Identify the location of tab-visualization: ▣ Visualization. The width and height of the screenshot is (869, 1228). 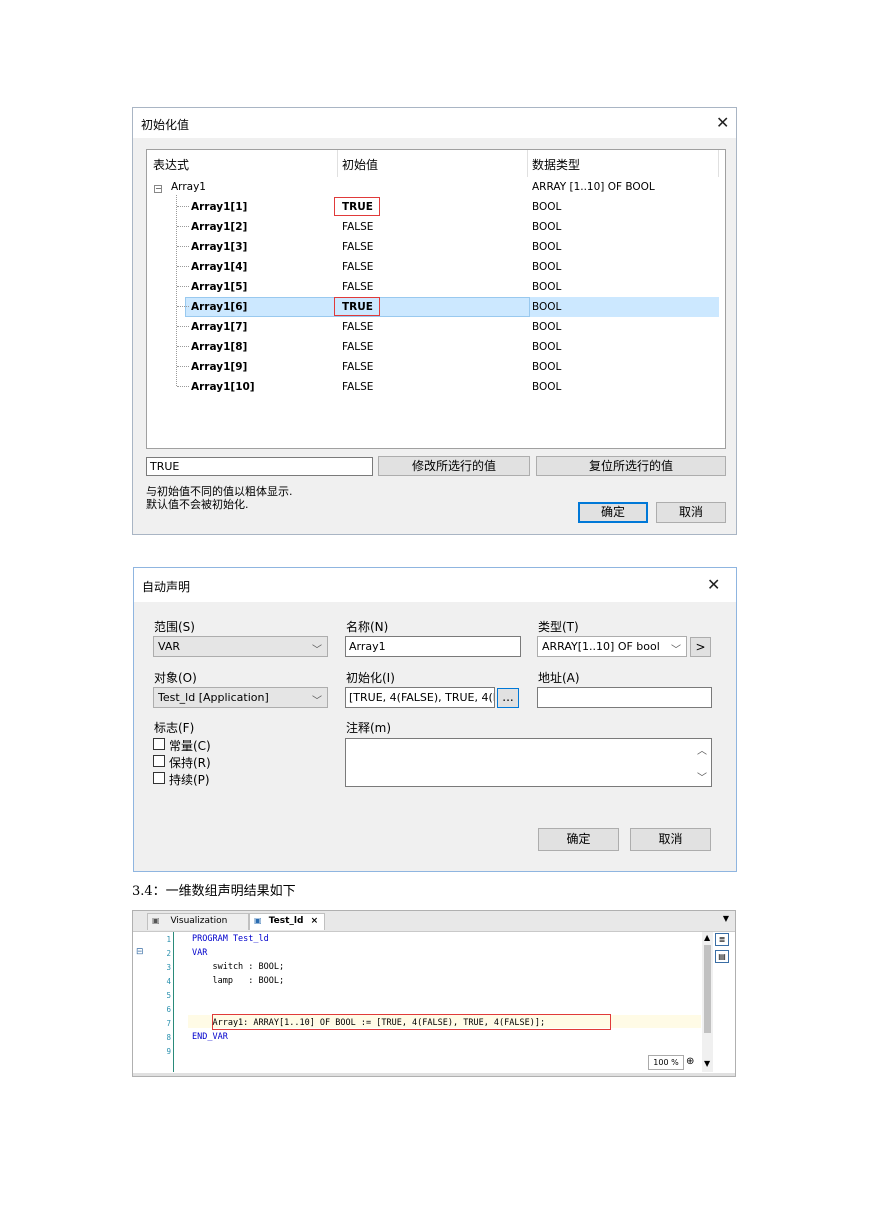
(198, 921).